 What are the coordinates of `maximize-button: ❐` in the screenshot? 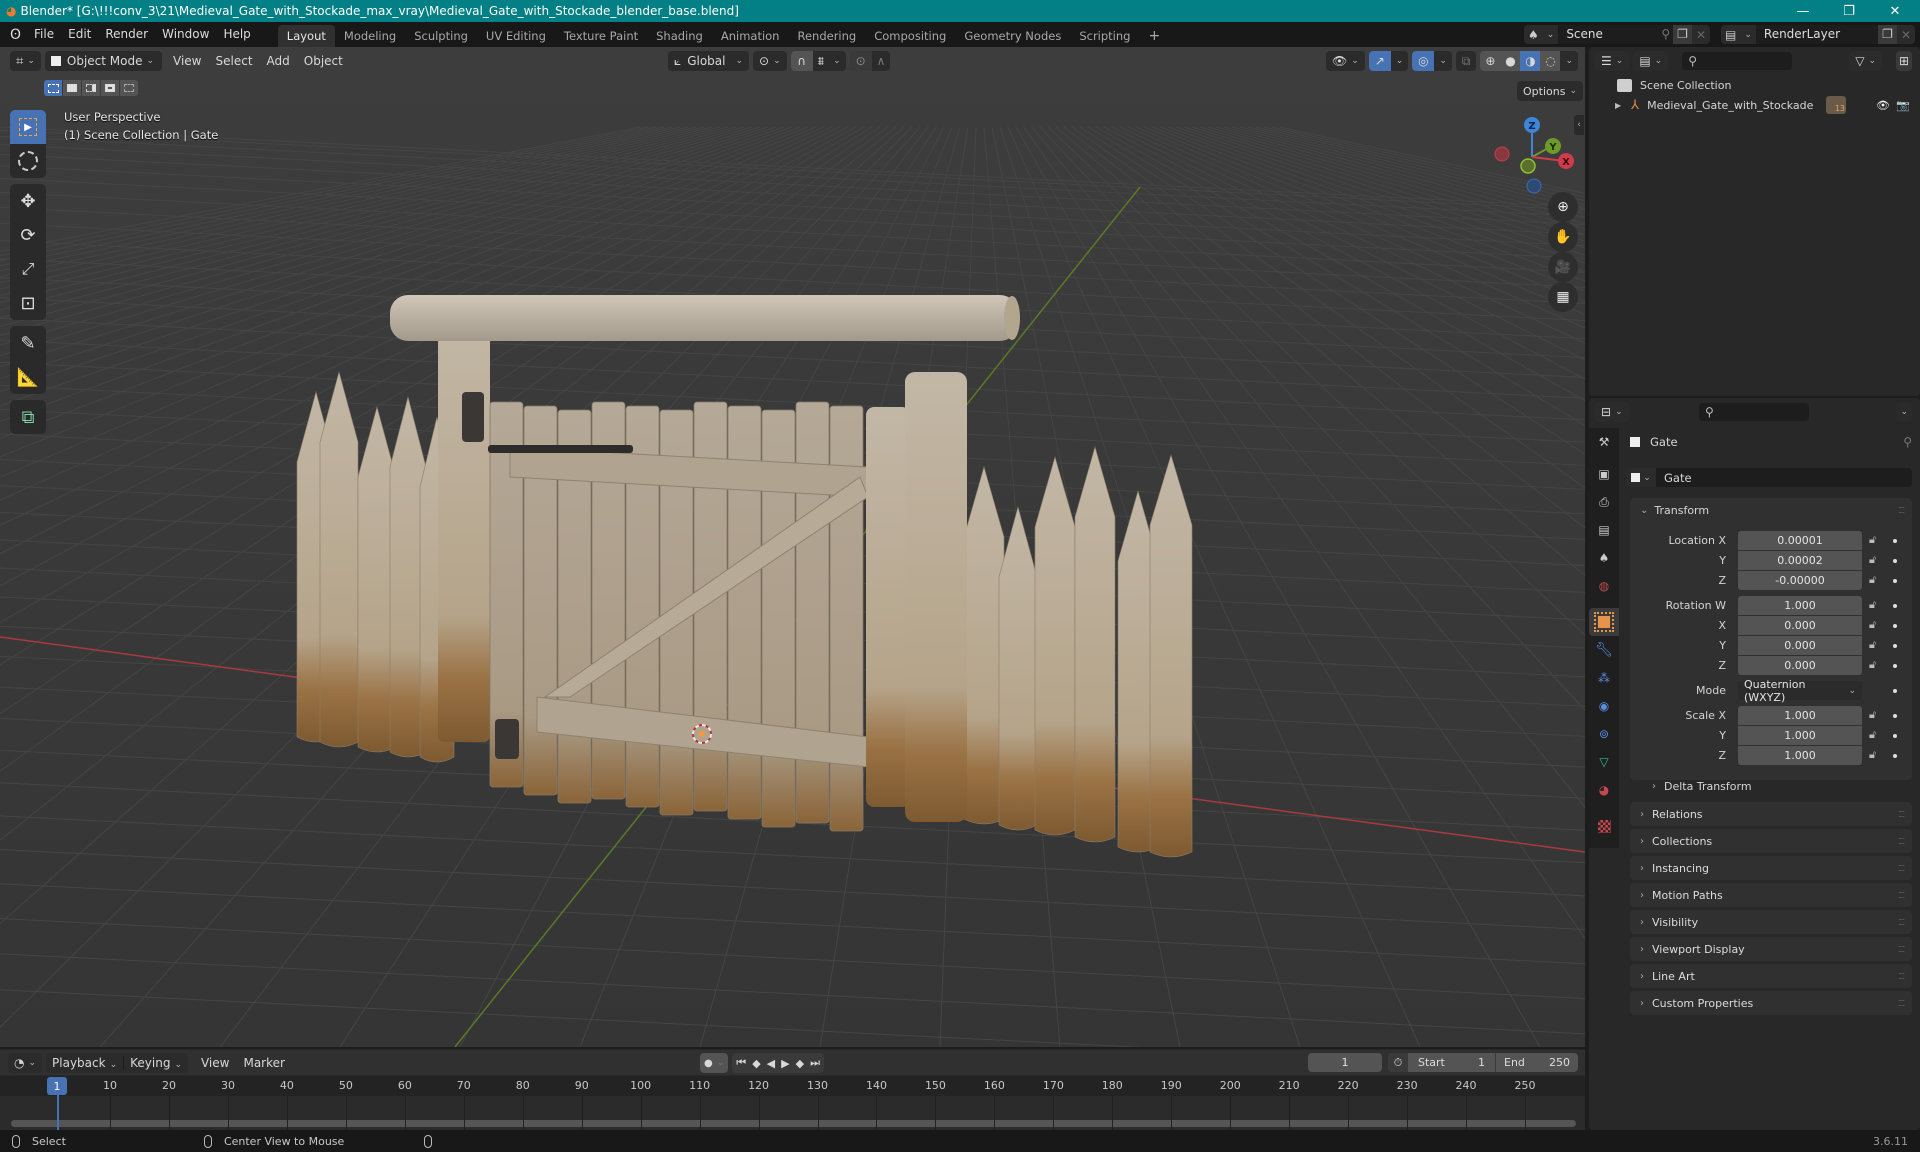 It's located at (1849, 11).